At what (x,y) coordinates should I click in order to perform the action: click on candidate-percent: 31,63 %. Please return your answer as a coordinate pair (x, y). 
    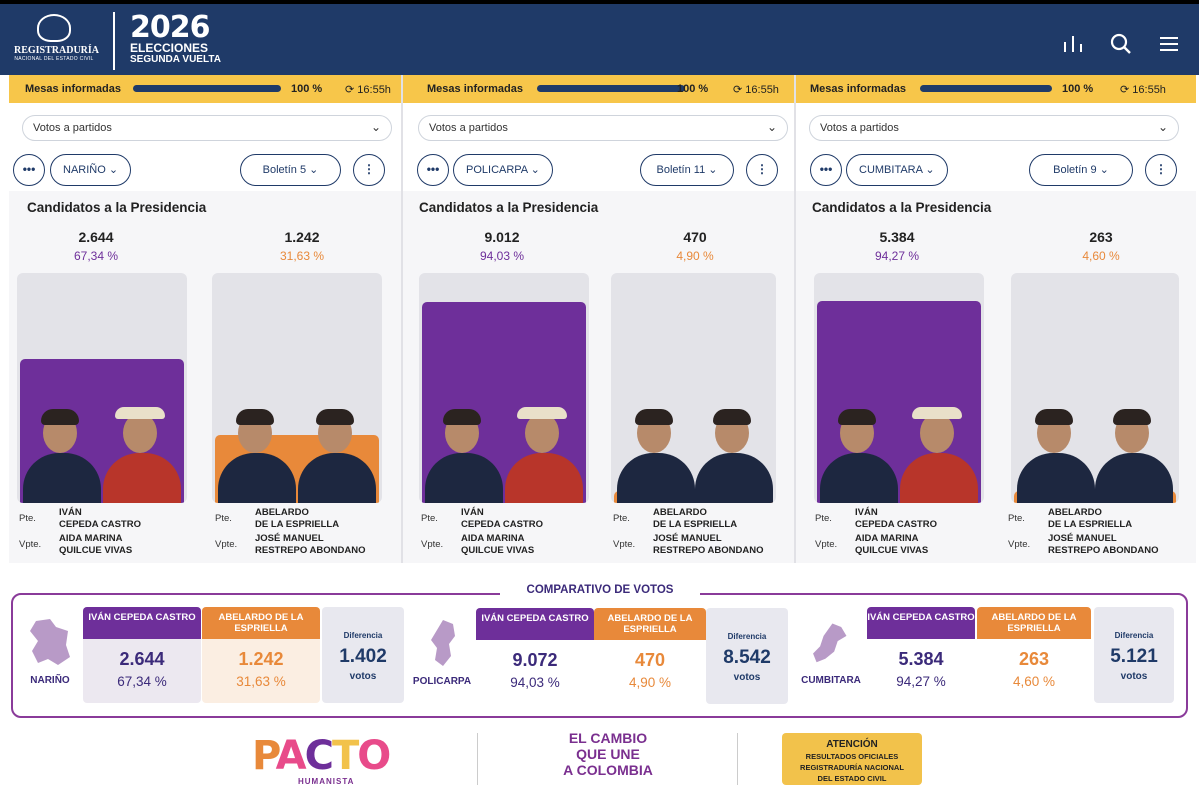
    Looking at the image, I should click on (302, 256).